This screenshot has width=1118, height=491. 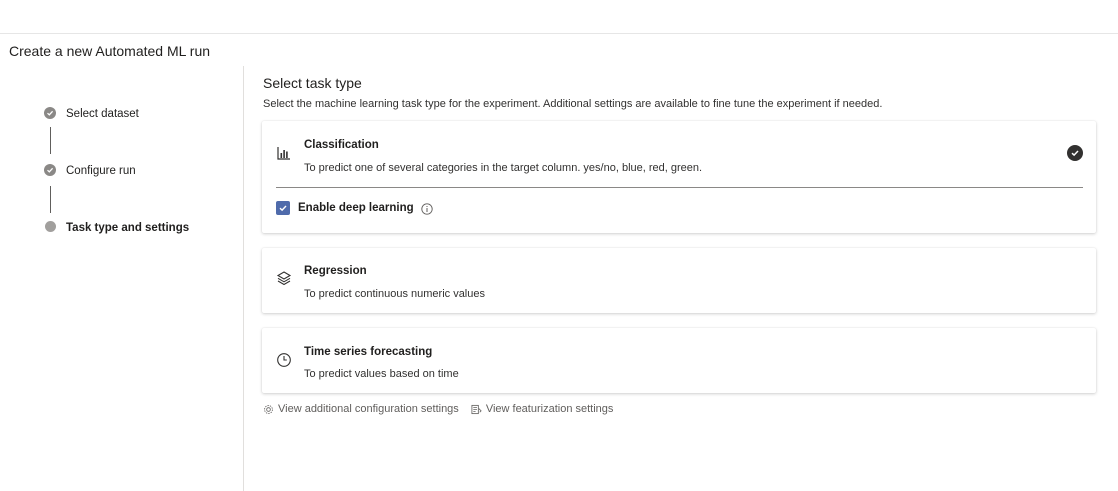 I want to click on deep-learning-label: Enable deep learning, so click(x=356, y=208).